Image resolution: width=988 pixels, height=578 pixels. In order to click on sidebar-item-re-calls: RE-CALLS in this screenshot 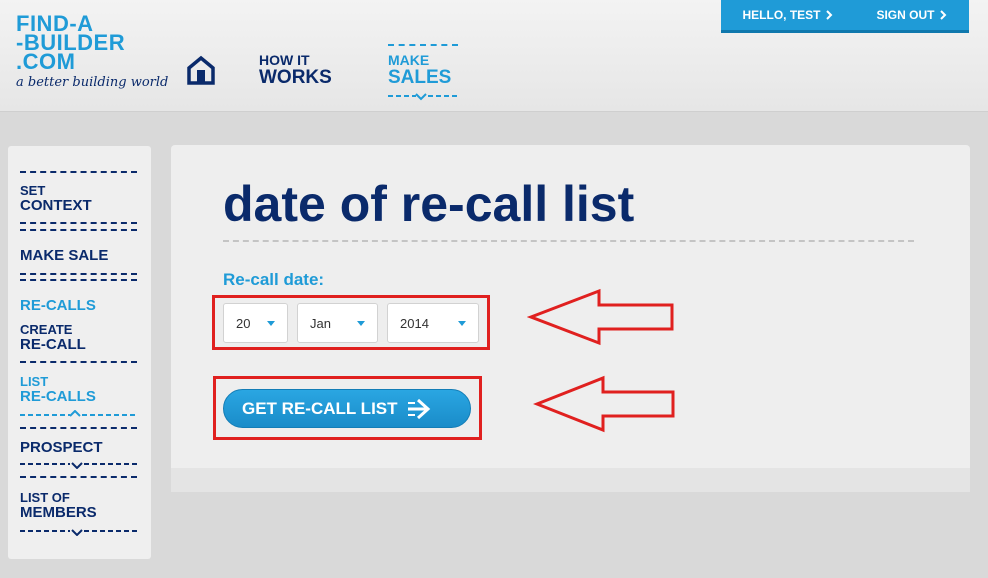, I will do `click(79, 306)`.